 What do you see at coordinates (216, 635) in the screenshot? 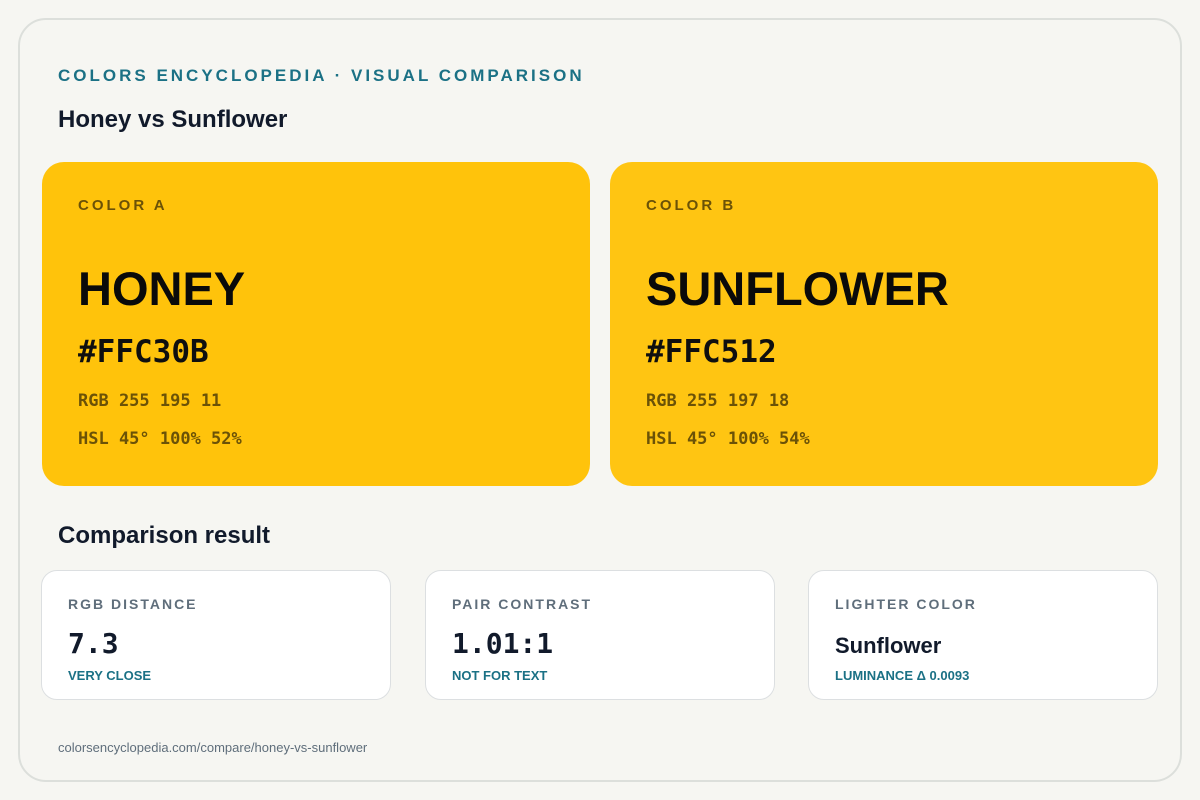
I see `rgb-distance-card: RGB DISTANCE 7.3 VERY CLOSE` at bounding box center [216, 635].